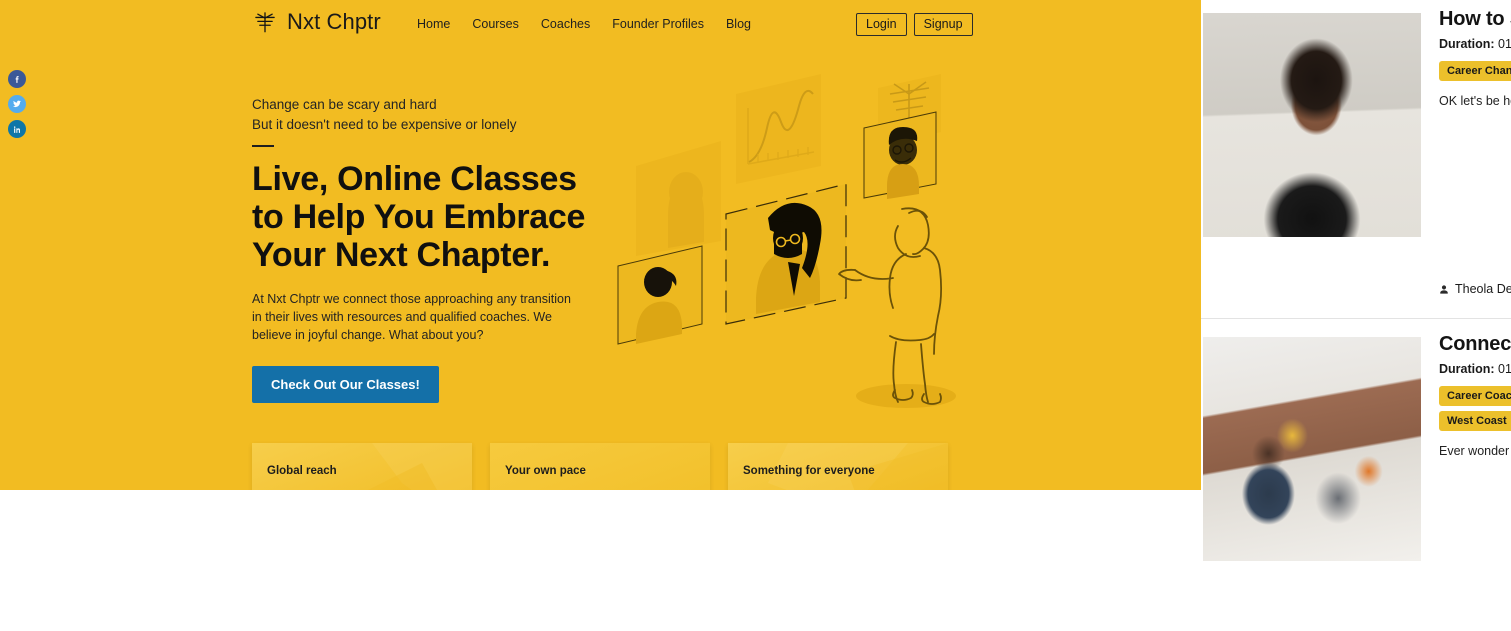  Describe the element at coordinates (265, 22) in the screenshot. I see `plant-logo-icon` at that location.